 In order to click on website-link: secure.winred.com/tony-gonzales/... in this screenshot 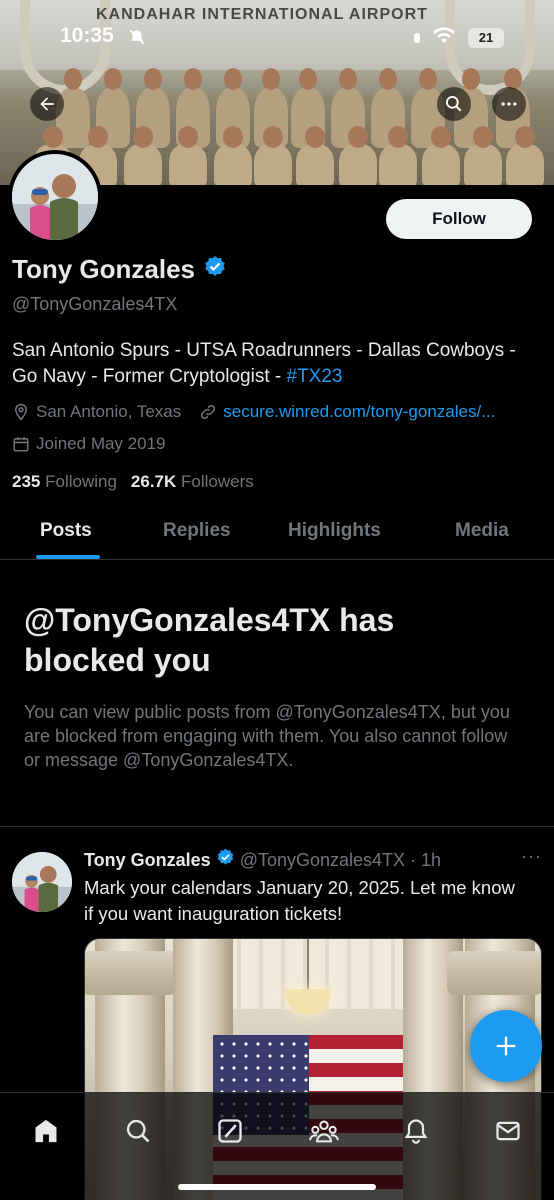, I will do `click(359, 412)`.